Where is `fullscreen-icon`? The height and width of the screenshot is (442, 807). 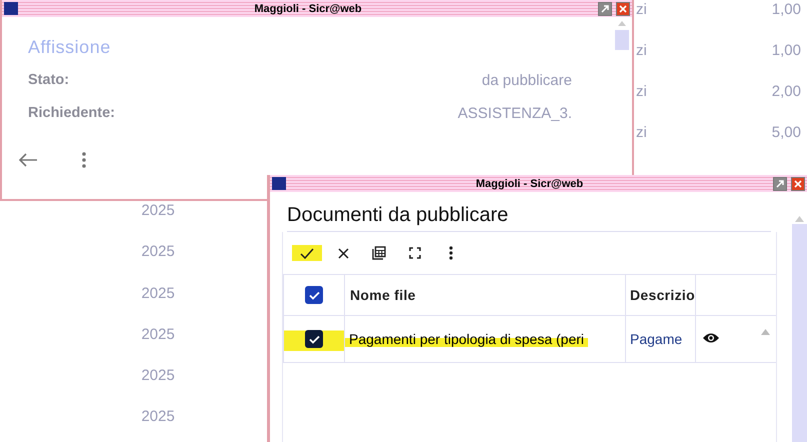 fullscreen-icon is located at coordinates (415, 253).